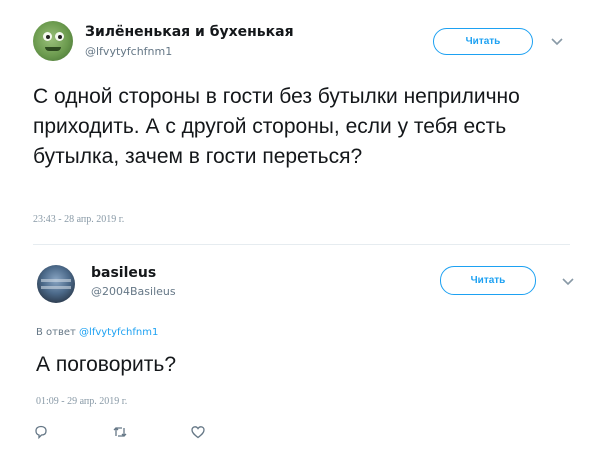 This screenshot has width=600, height=459. I want to click on reply-context: В ответ @lfvytyfchfnm1, so click(97, 332).